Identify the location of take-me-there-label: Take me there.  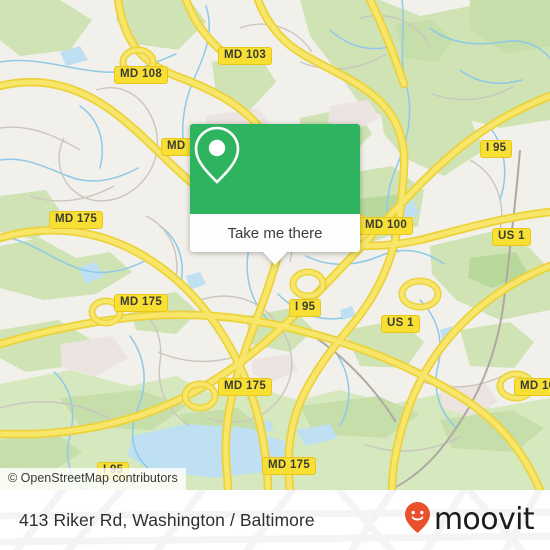
(275, 233).